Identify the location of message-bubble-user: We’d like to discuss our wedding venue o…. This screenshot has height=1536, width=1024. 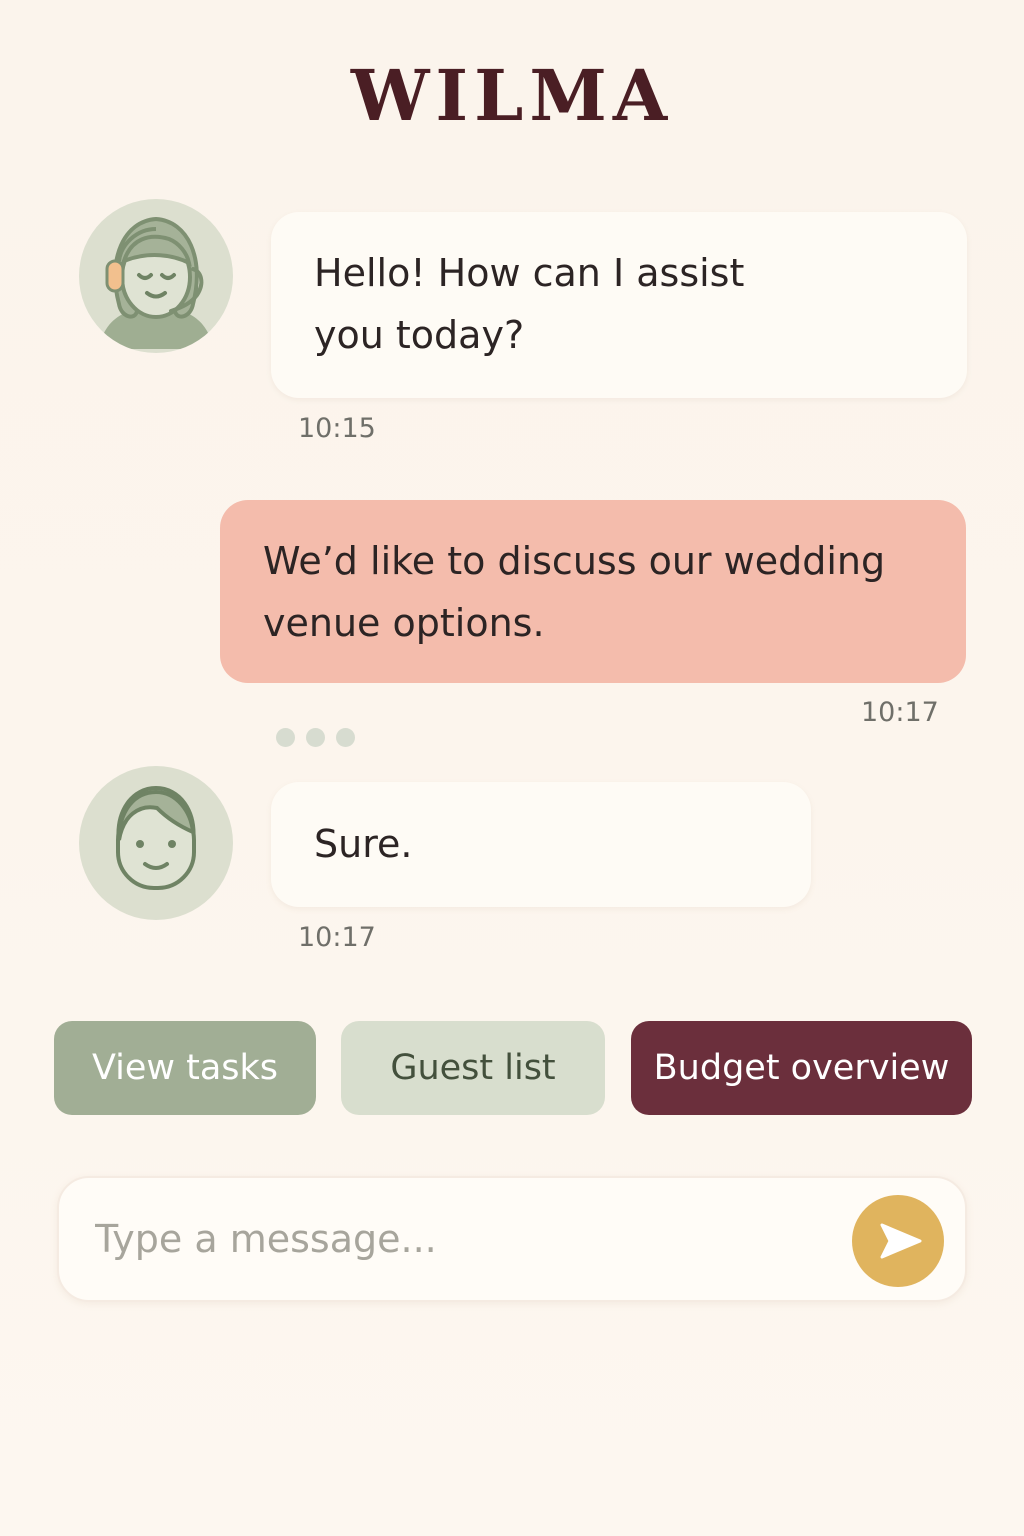
(593, 591).